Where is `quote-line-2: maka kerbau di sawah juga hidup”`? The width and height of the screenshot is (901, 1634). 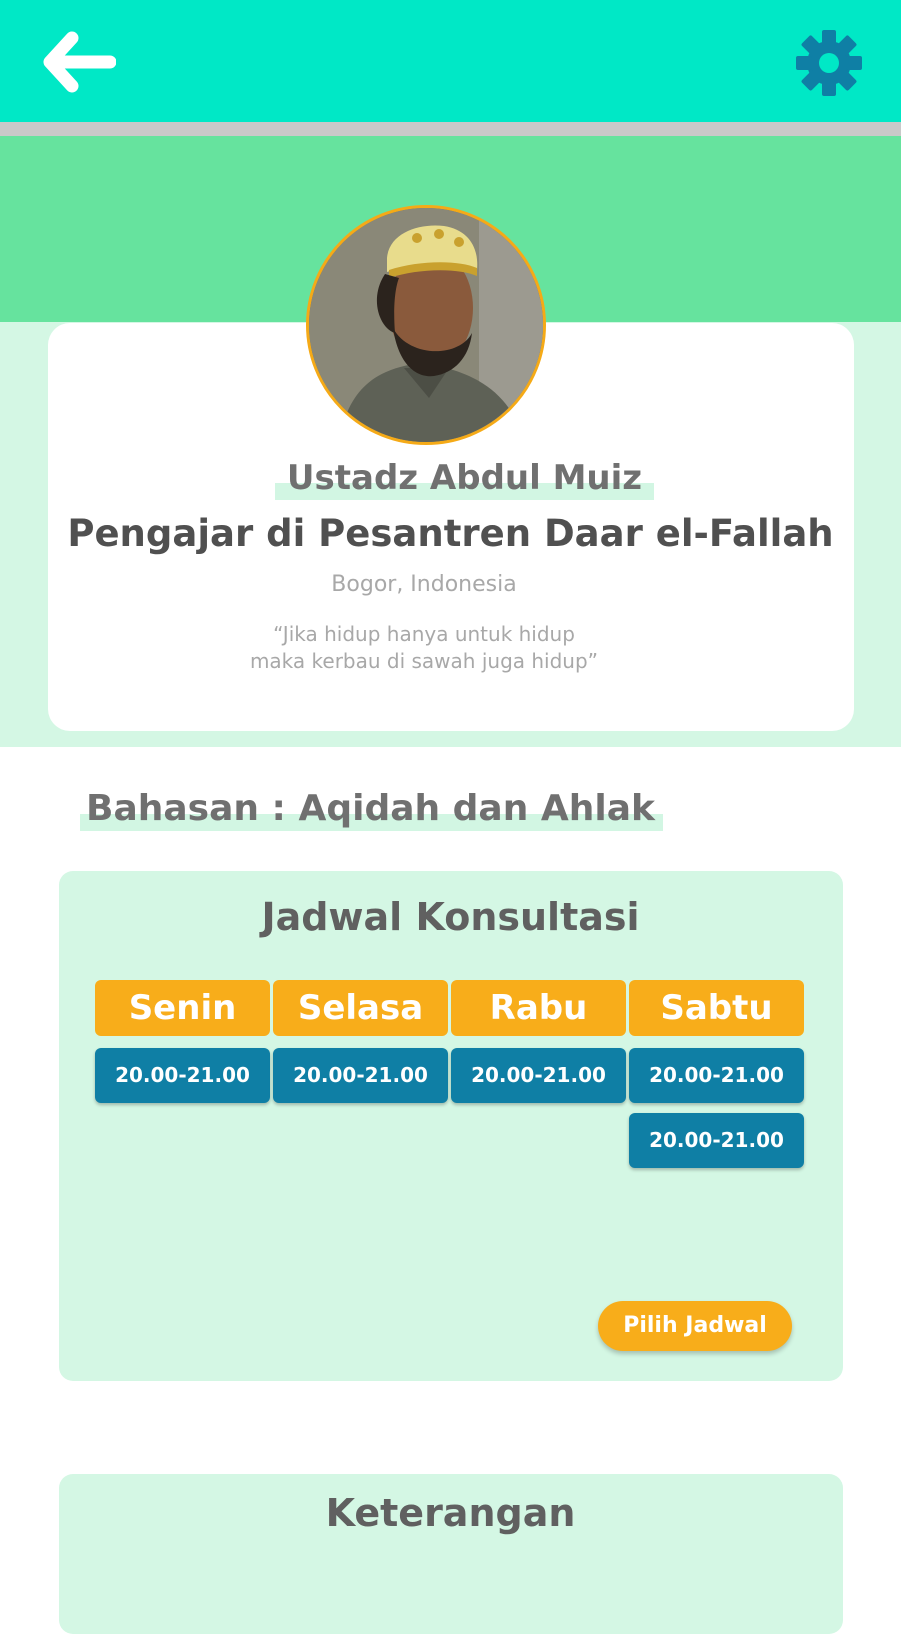 quote-line-2: maka kerbau di sawah juga hidup” is located at coordinates (424, 661).